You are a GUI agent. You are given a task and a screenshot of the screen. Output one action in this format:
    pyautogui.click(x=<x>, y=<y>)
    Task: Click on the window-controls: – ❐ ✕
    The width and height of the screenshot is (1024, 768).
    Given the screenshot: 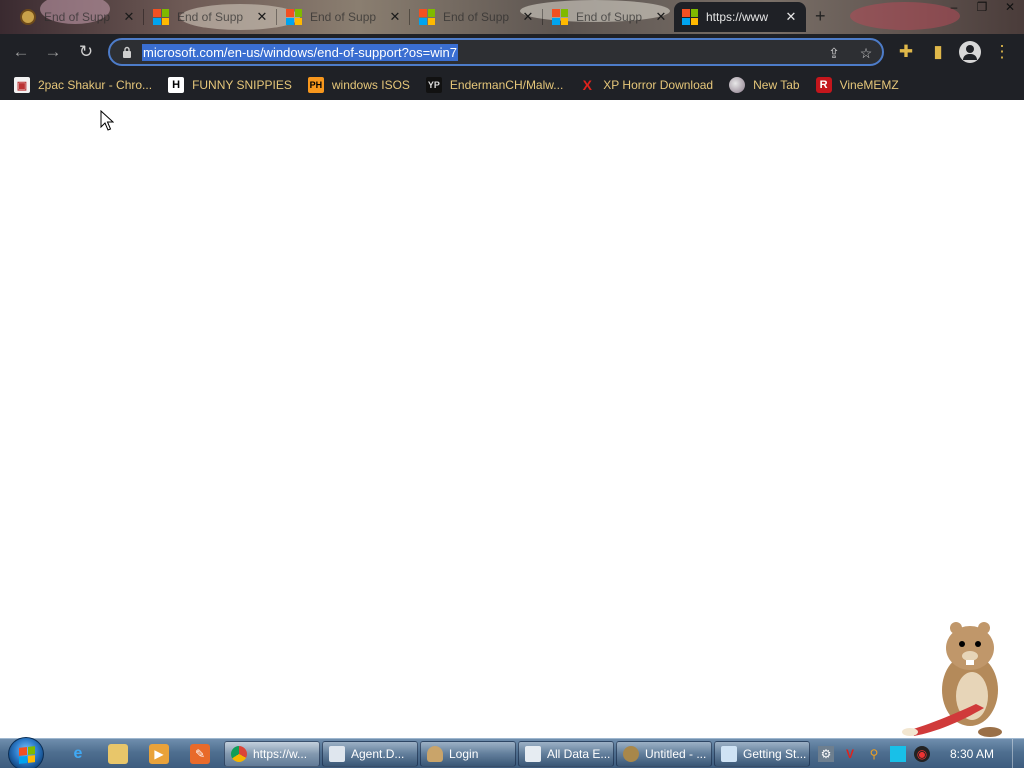 What is the action you would take?
    pyautogui.click(x=982, y=8)
    